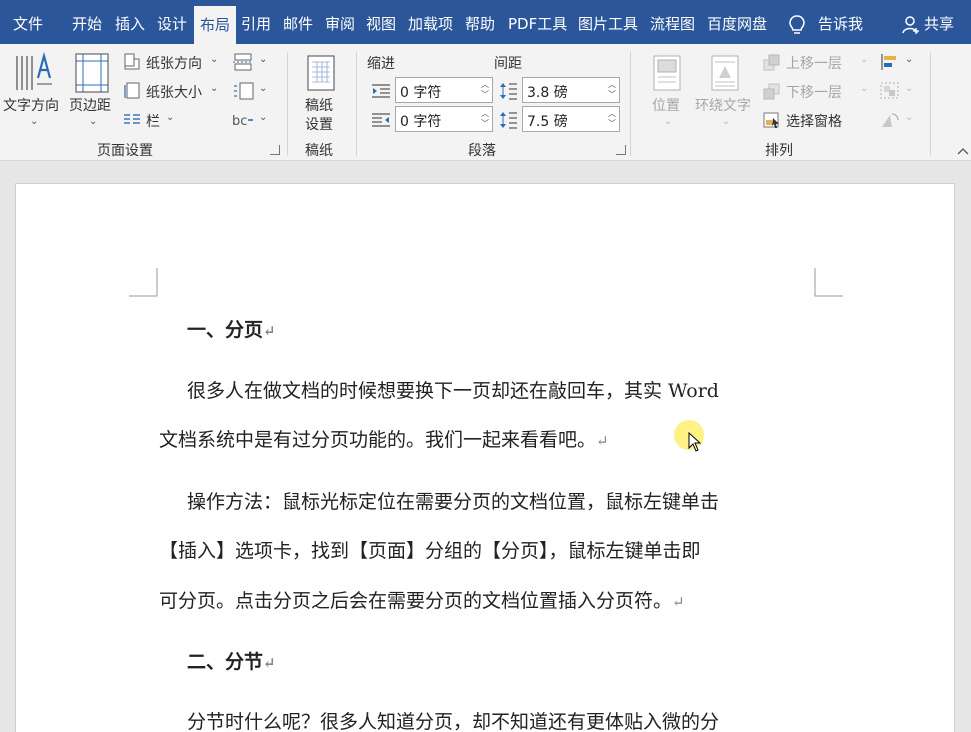 The width and height of the screenshot is (971, 732). What do you see at coordinates (356, 104) in the screenshot?
I see `group-divider` at bounding box center [356, 104].